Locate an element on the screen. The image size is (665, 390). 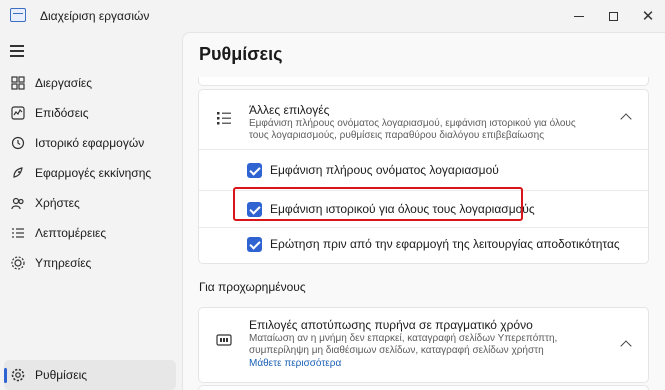
hamburger-icon is located at coordinates (17, 46).